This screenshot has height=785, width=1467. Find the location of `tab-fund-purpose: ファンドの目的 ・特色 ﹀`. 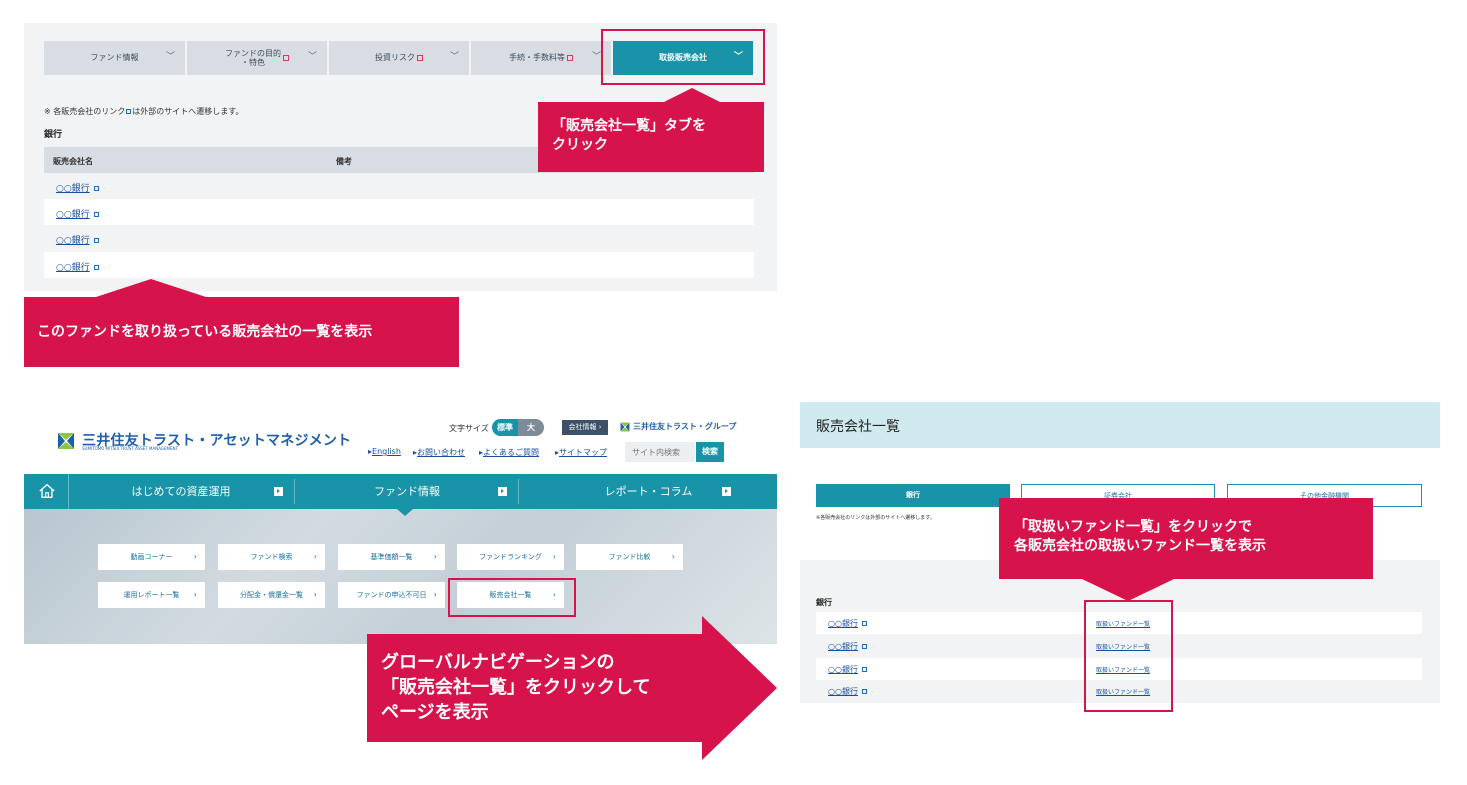

tab-fund-purpose: ファンドの目的 ・特色 ﹀ is located at coordinates (257, 58).